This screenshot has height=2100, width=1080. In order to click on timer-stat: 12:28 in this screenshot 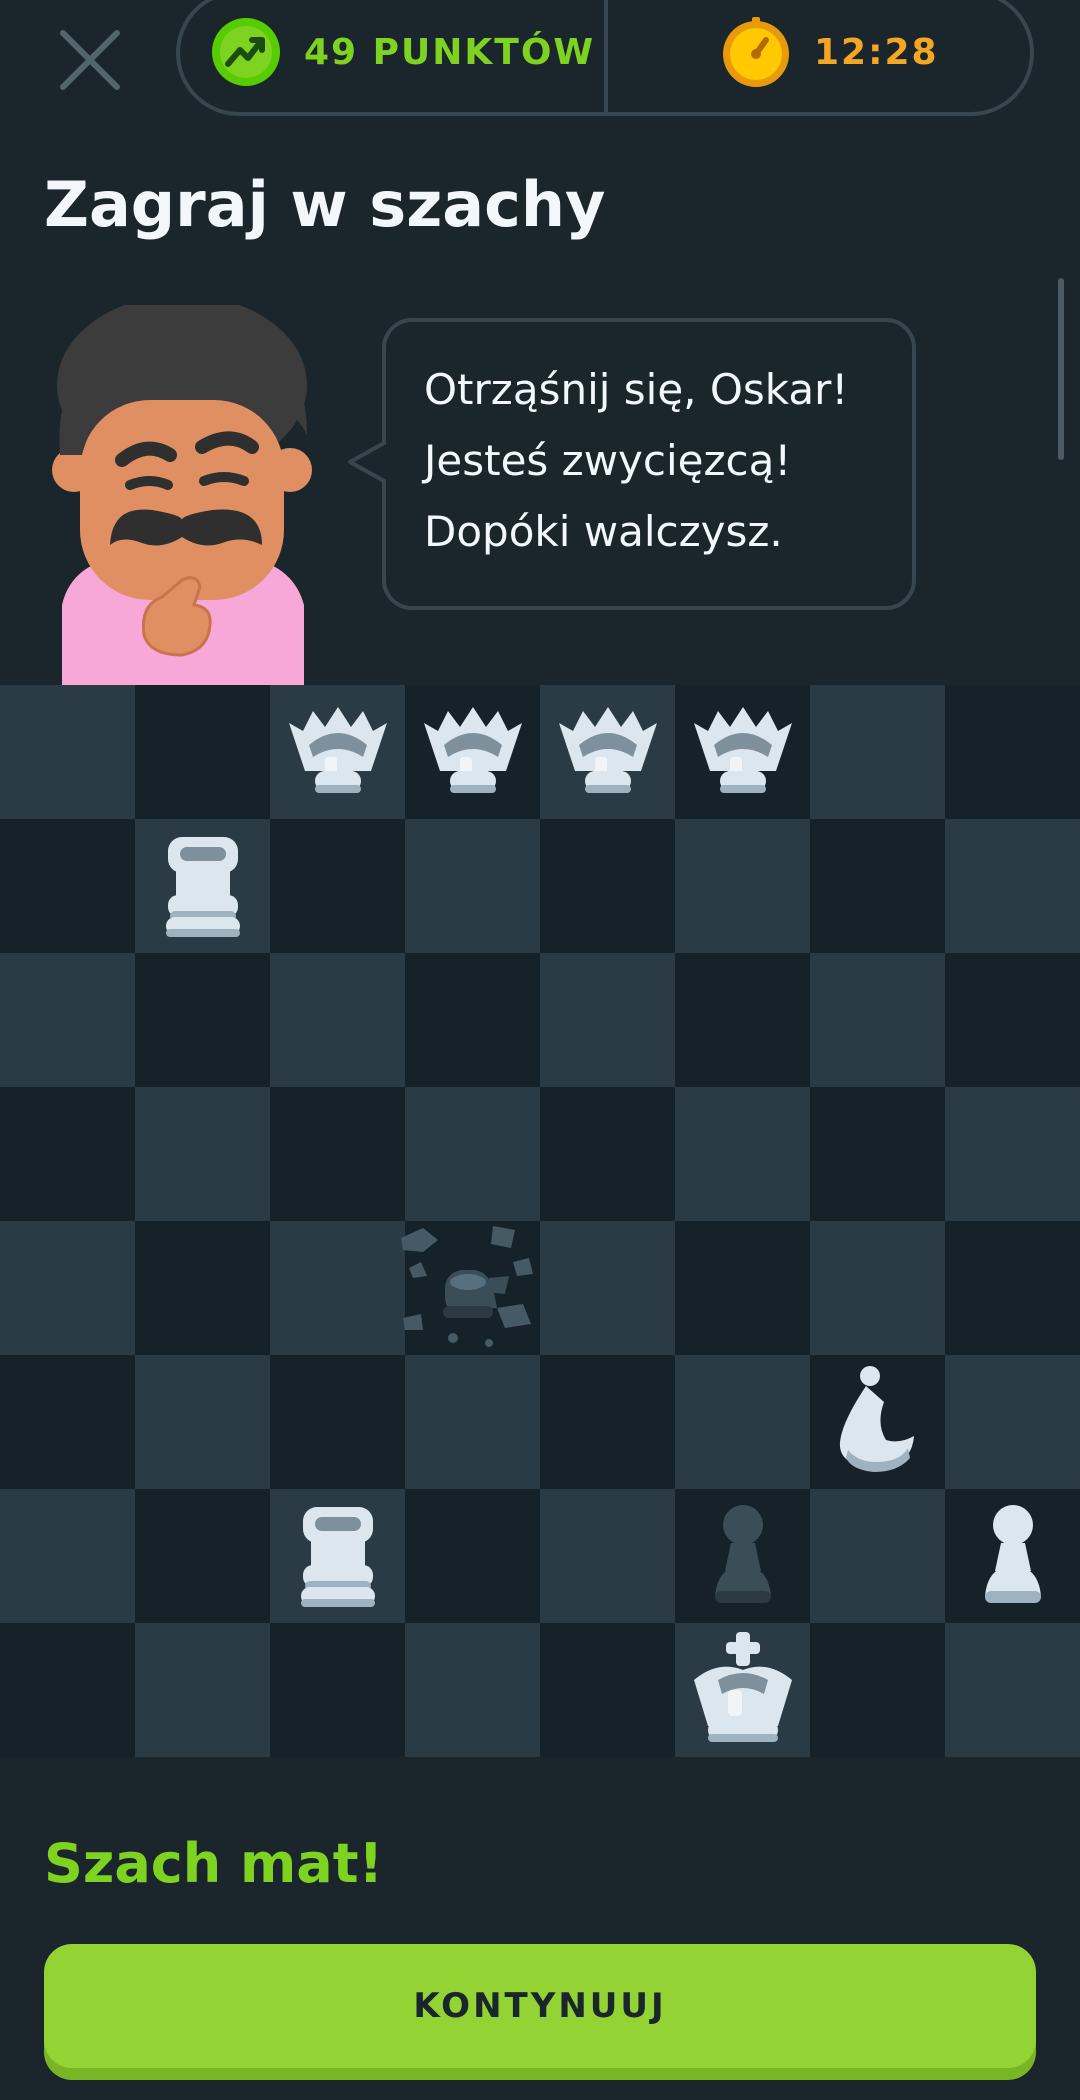, I will do `click(829, 52)`.